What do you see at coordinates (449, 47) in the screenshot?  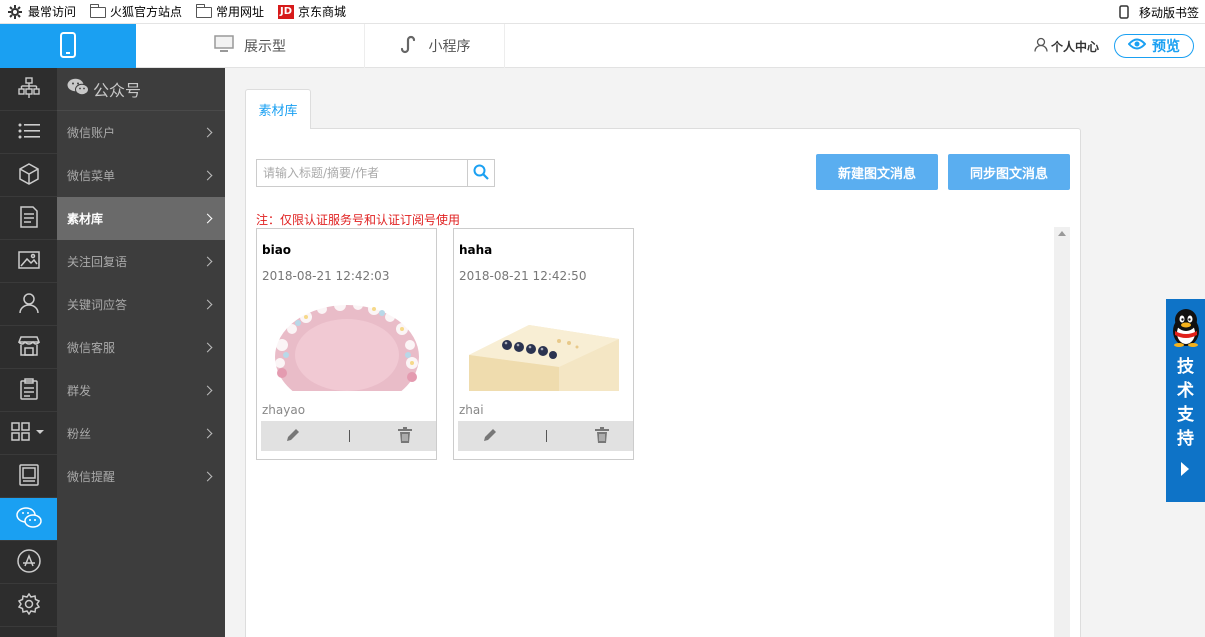 I see `tab-label: 小程序` at bounding box center [449, 47].